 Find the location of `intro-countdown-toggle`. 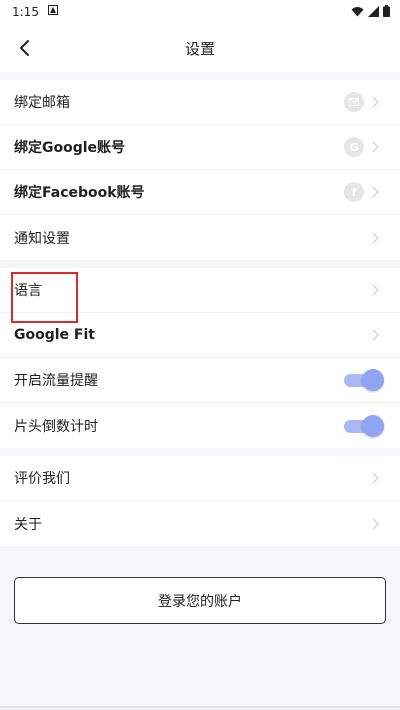

intro-countdown-toggle is located at coordinates (364, 425).